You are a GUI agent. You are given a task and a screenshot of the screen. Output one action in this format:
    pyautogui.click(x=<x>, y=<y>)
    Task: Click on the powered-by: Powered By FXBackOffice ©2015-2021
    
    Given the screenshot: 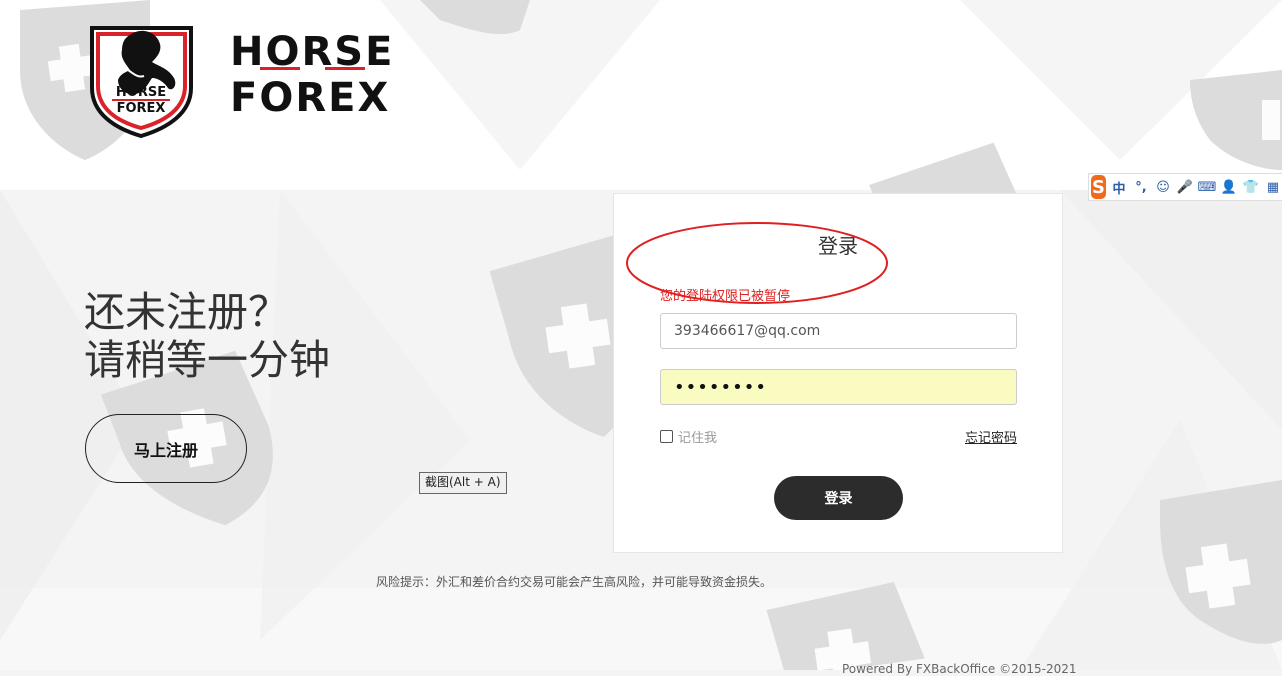 What is the action you would take?
    pyautogui.click(x=959, y=669)
    